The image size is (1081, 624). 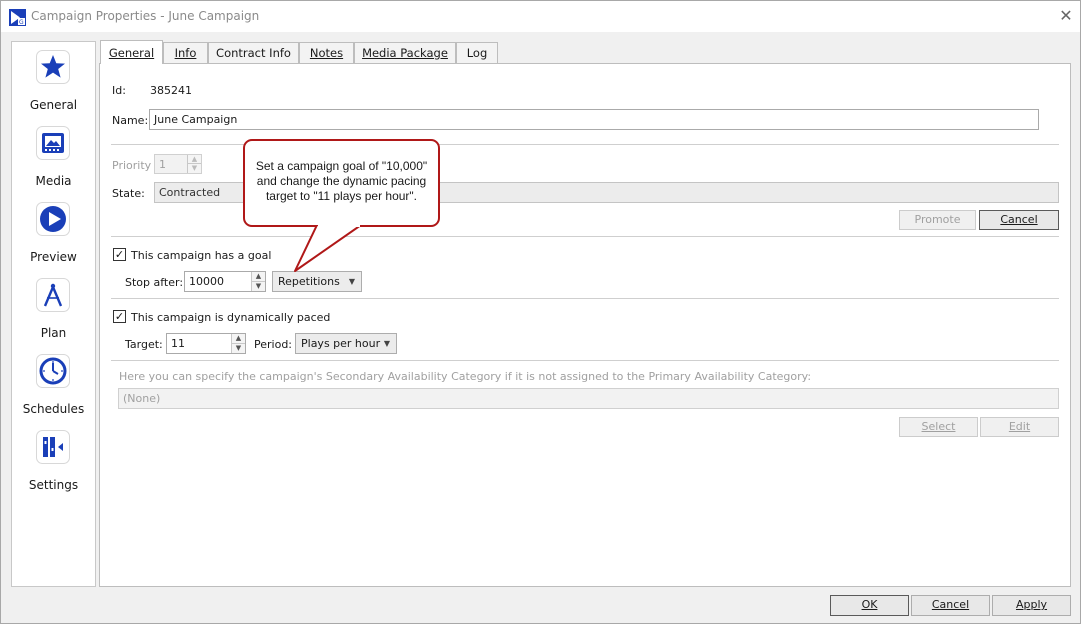 I want to click on close-icon: ✕, so click(x=1066, y=16).